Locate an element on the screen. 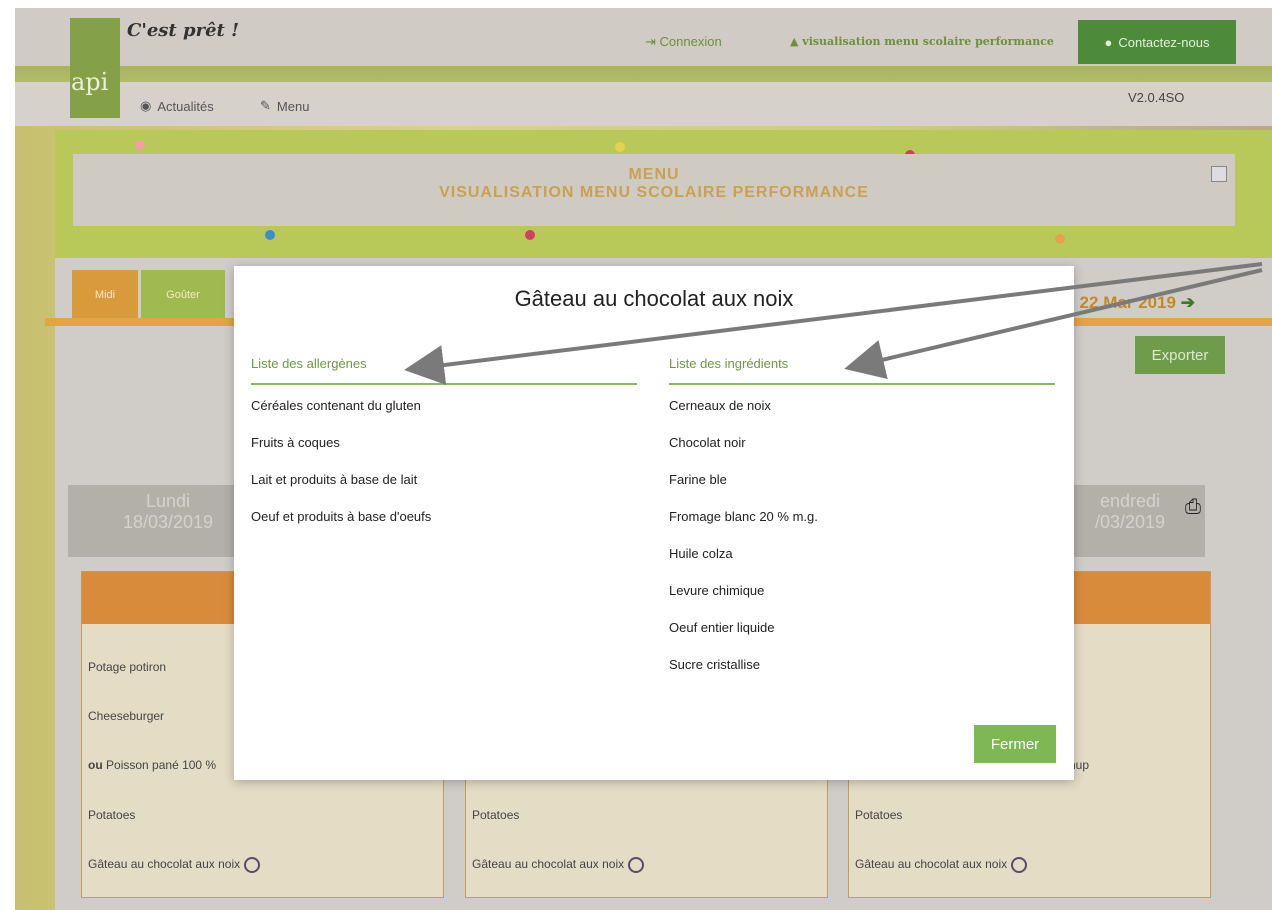 The width and height of the screenshot is (1272, 910). ingredients-heading: Liste des ingrédients is located at coordinates (729, 363).